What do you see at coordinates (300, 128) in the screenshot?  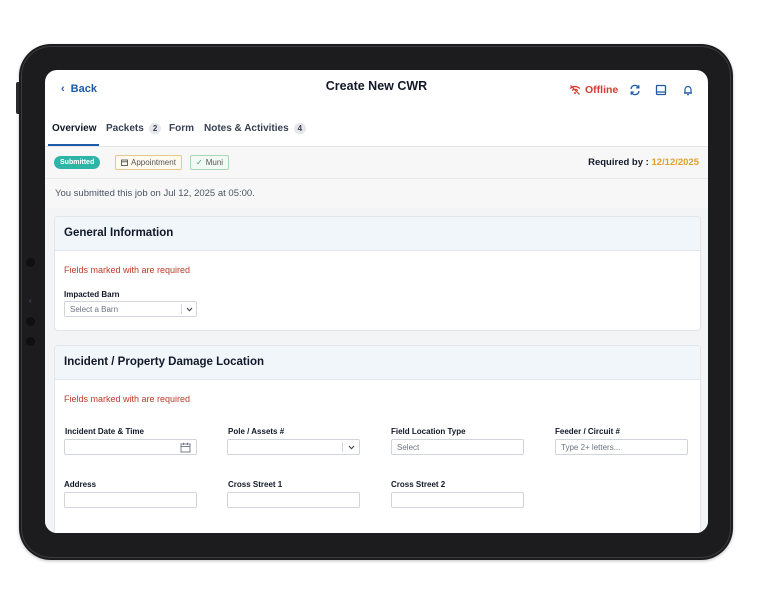 I see `tab-count-badge: 4` at bounding box center [300, 128].